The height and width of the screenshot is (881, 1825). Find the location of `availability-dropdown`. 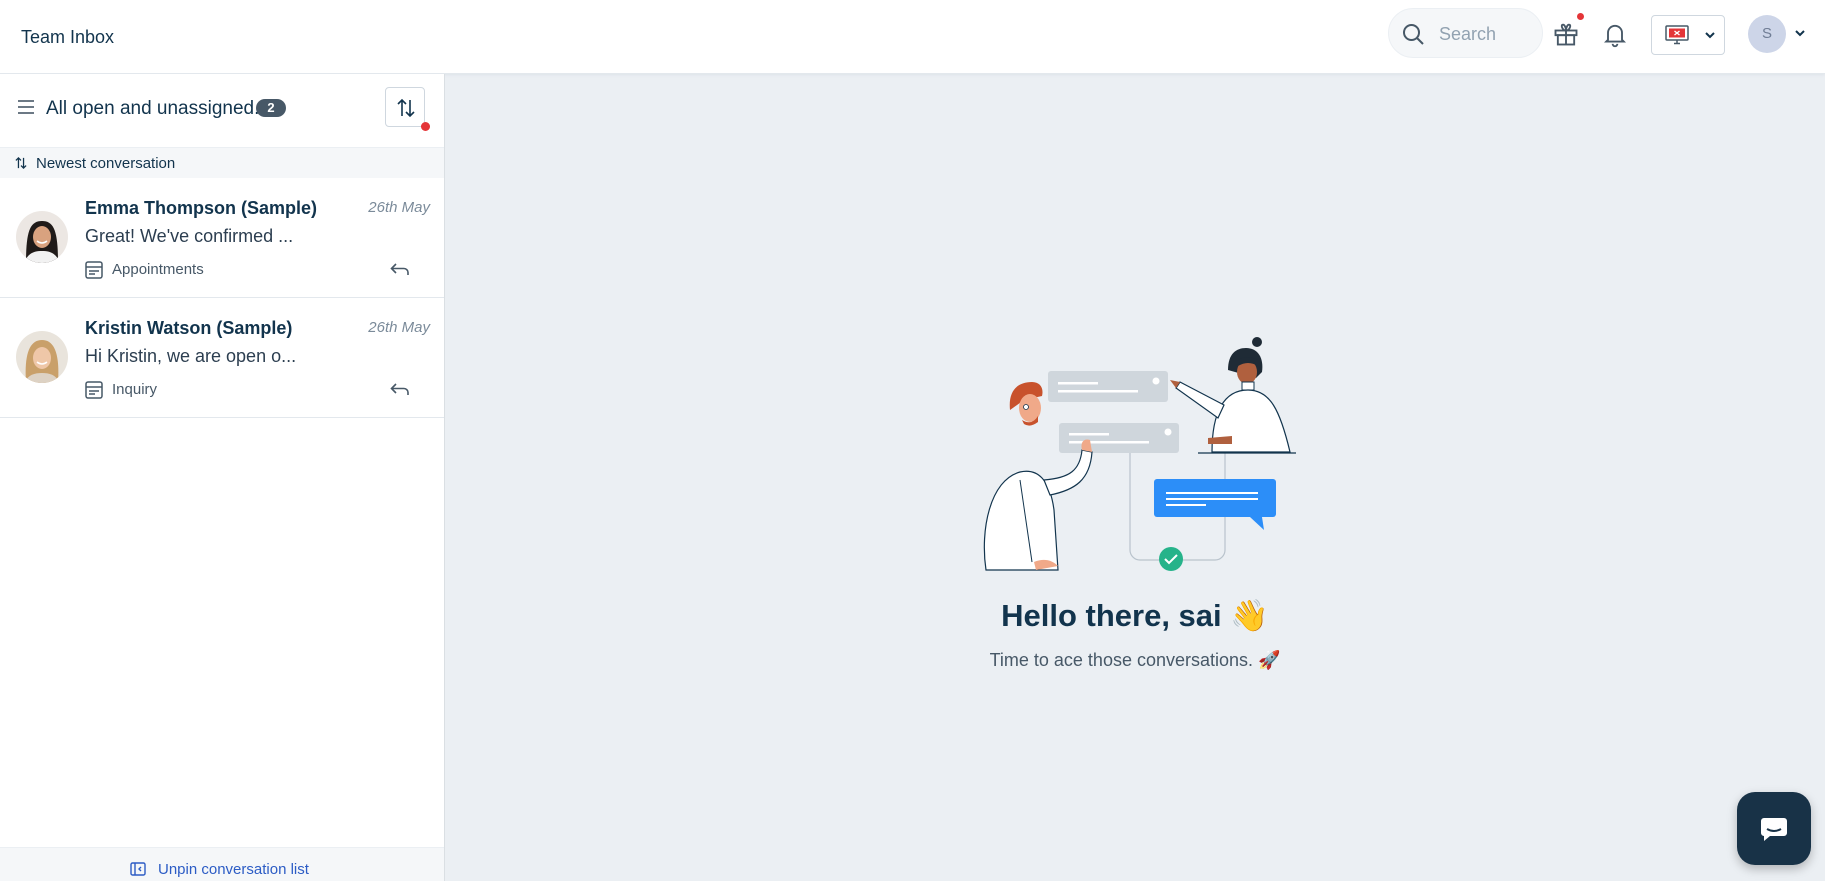

availability-dropdown is located at coordinates (1688, 35).